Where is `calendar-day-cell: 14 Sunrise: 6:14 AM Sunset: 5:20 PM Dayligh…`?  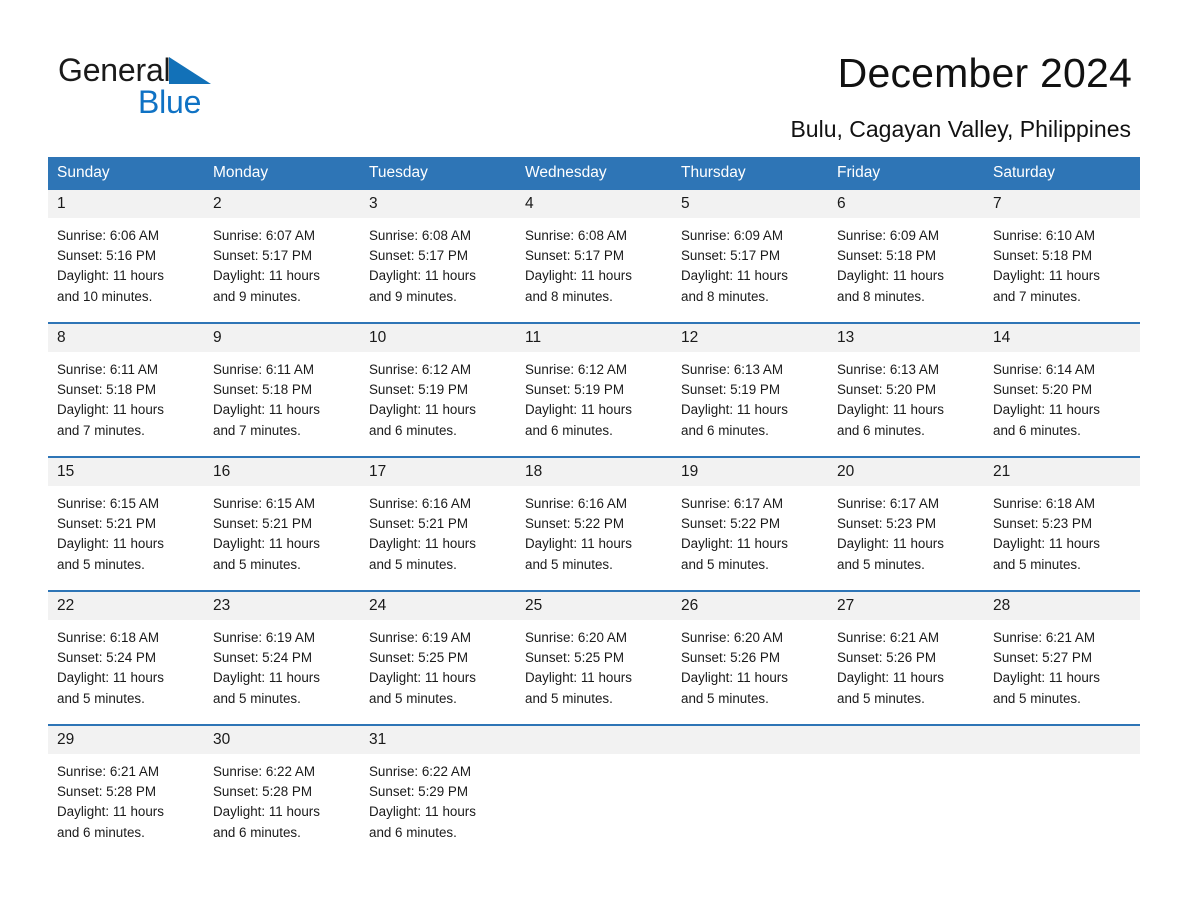
calendar-day-cell: 14 Sunrise: 6:14 AM Sunset: 5:20 PM Dayligh… is located at coordinates (1062, 389).